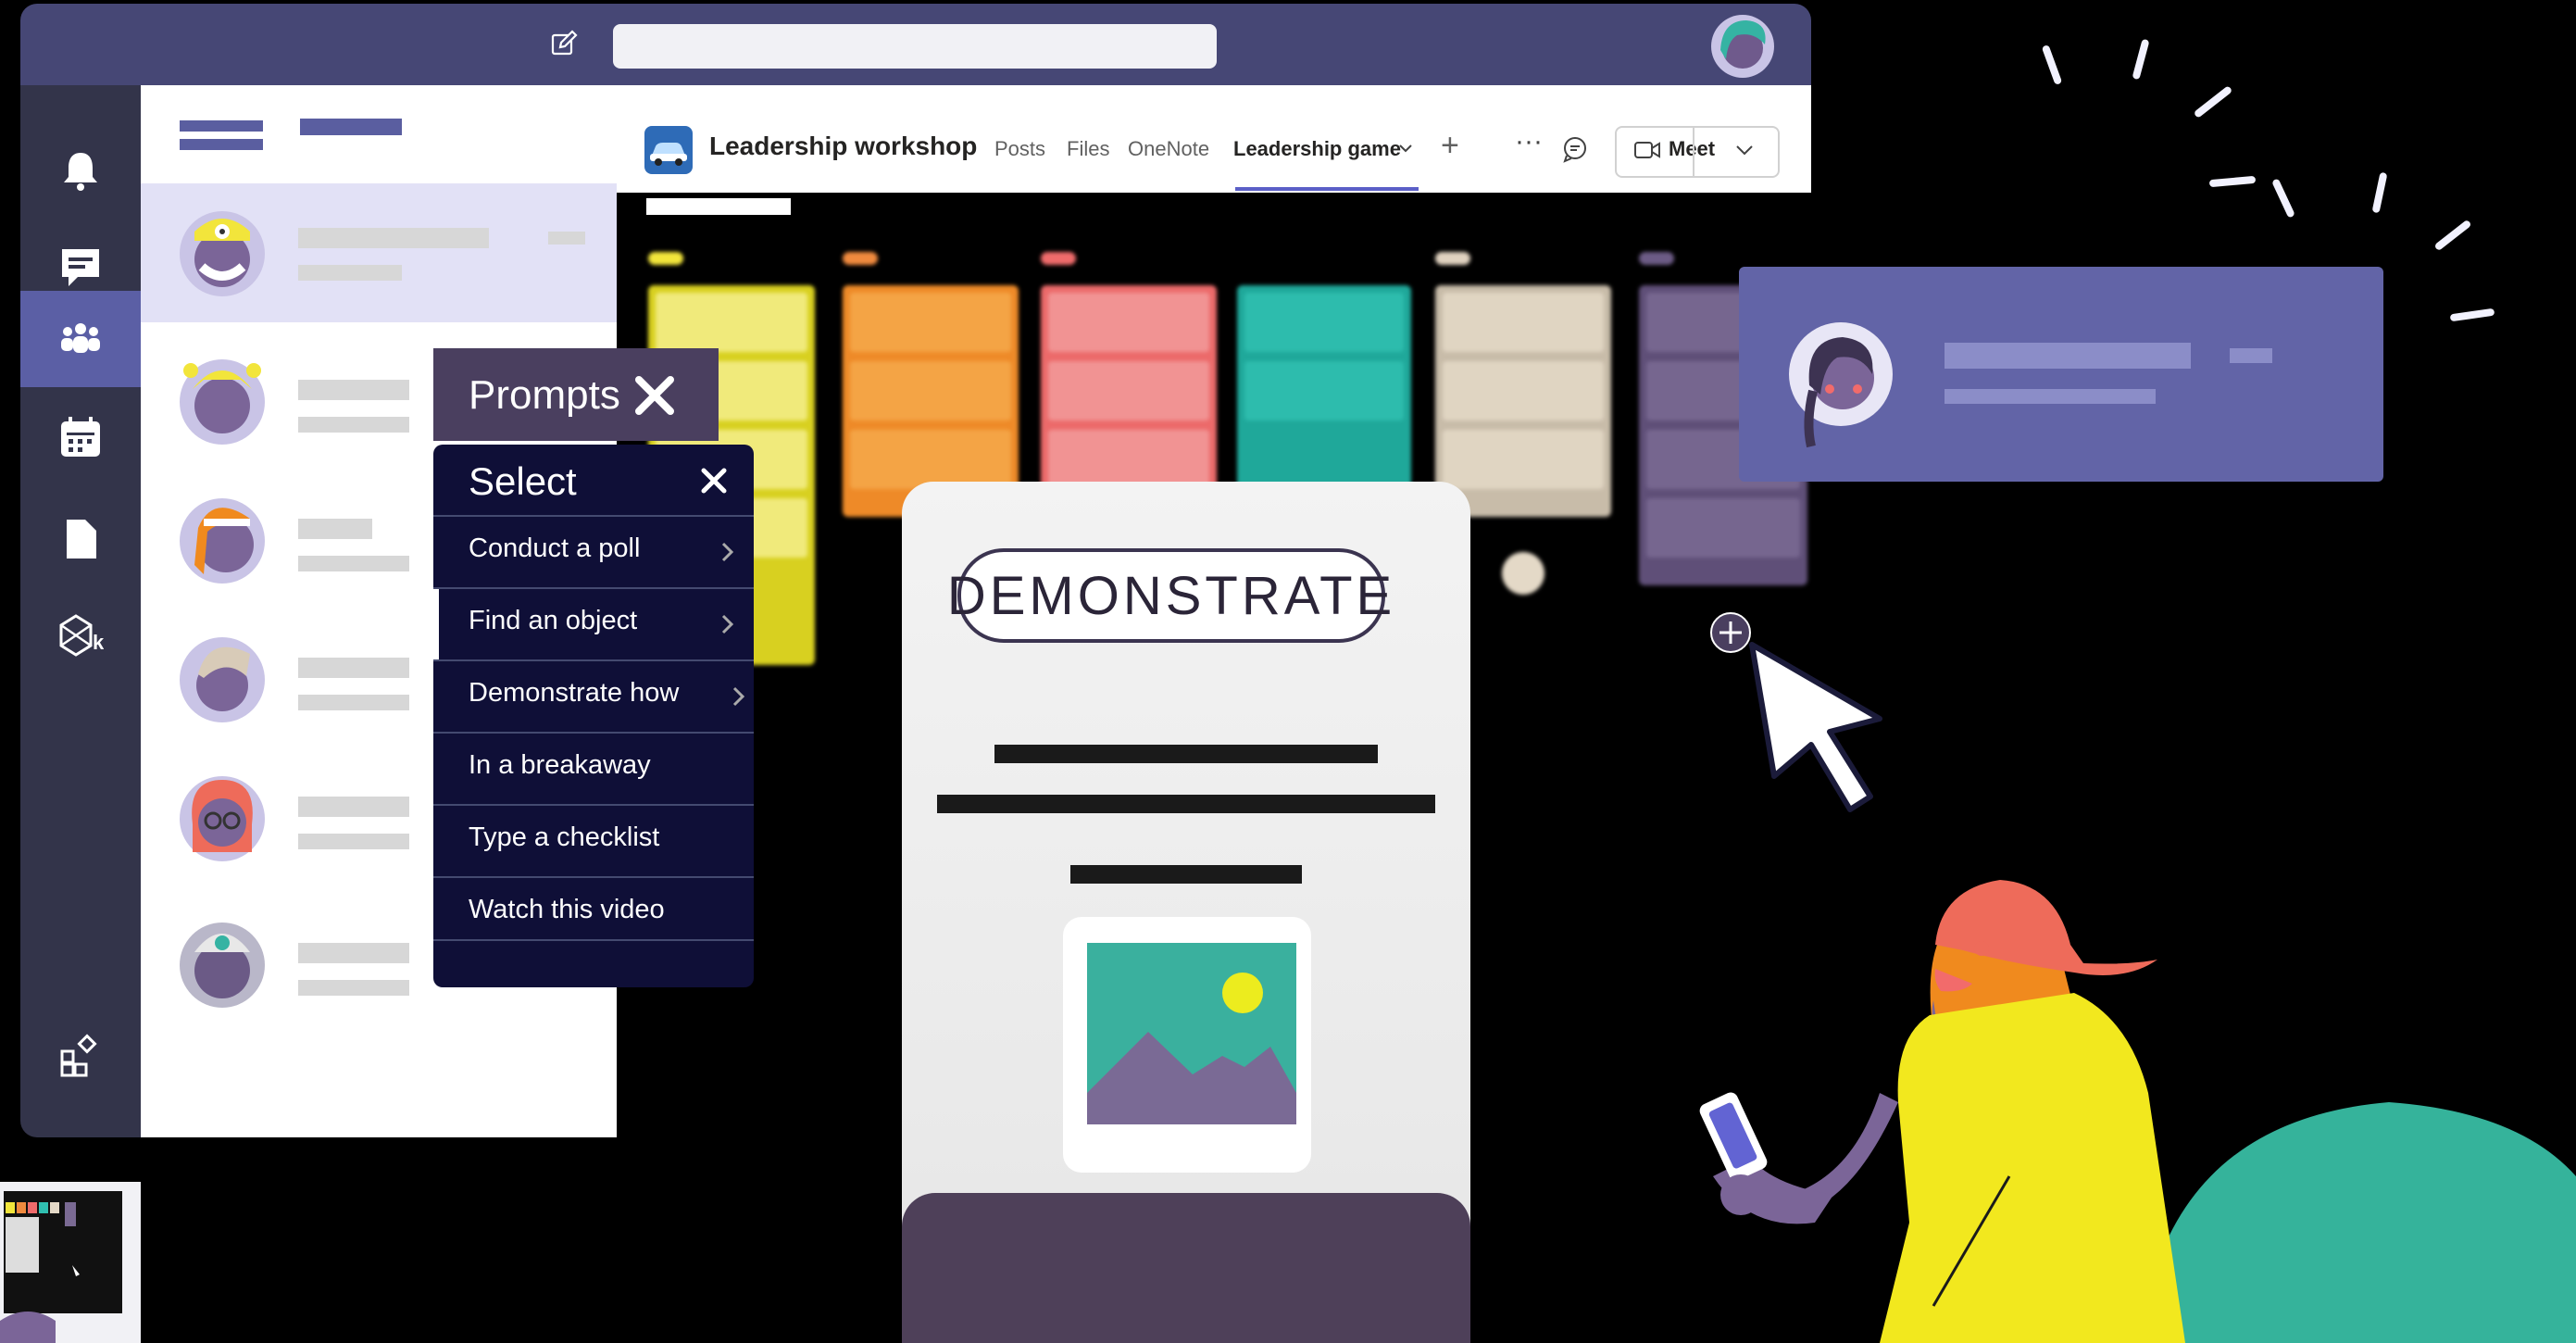 The height and width of the screenshot is (1343, 2576). What do you see at coordinates (1523, 574) in the screenshot?
I see `add-card-icon` at bounding box center [1523, 574].